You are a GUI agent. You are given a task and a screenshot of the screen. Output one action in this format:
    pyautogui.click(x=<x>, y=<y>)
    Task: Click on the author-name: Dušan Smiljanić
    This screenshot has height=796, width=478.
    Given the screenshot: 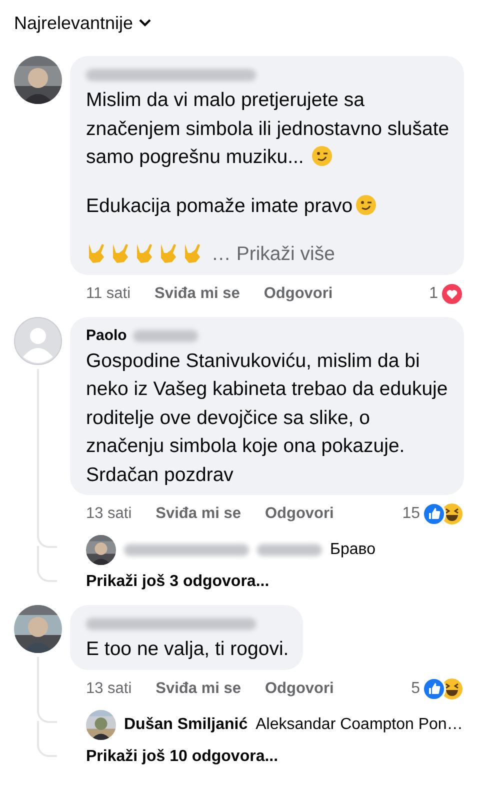 What is the action you would take?
    pyautogui.click(x=186, y=725)
    